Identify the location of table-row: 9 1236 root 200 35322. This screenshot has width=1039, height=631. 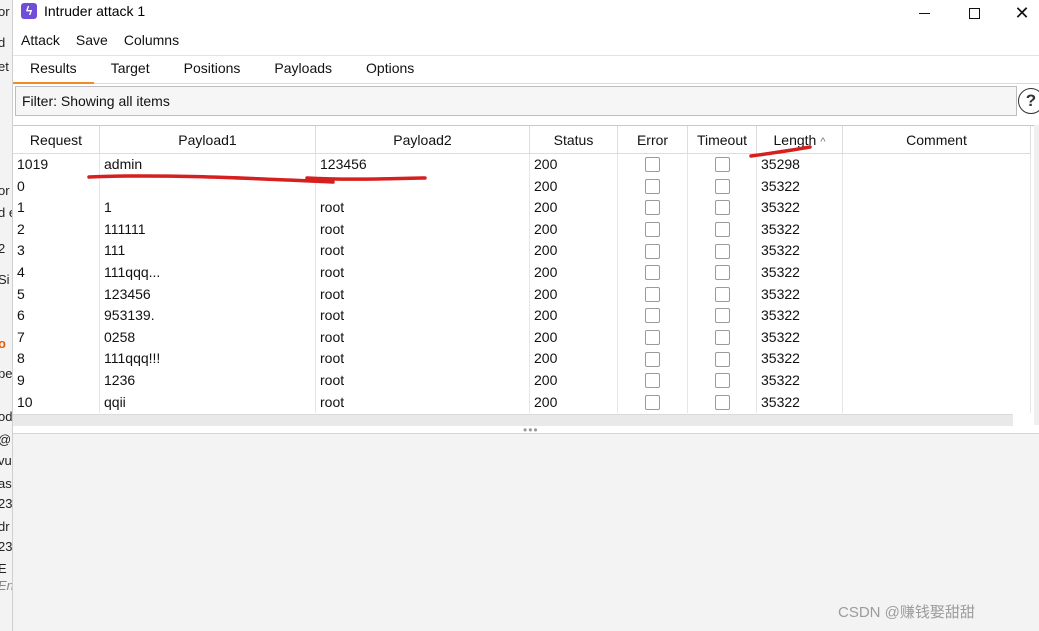
(522, 380).